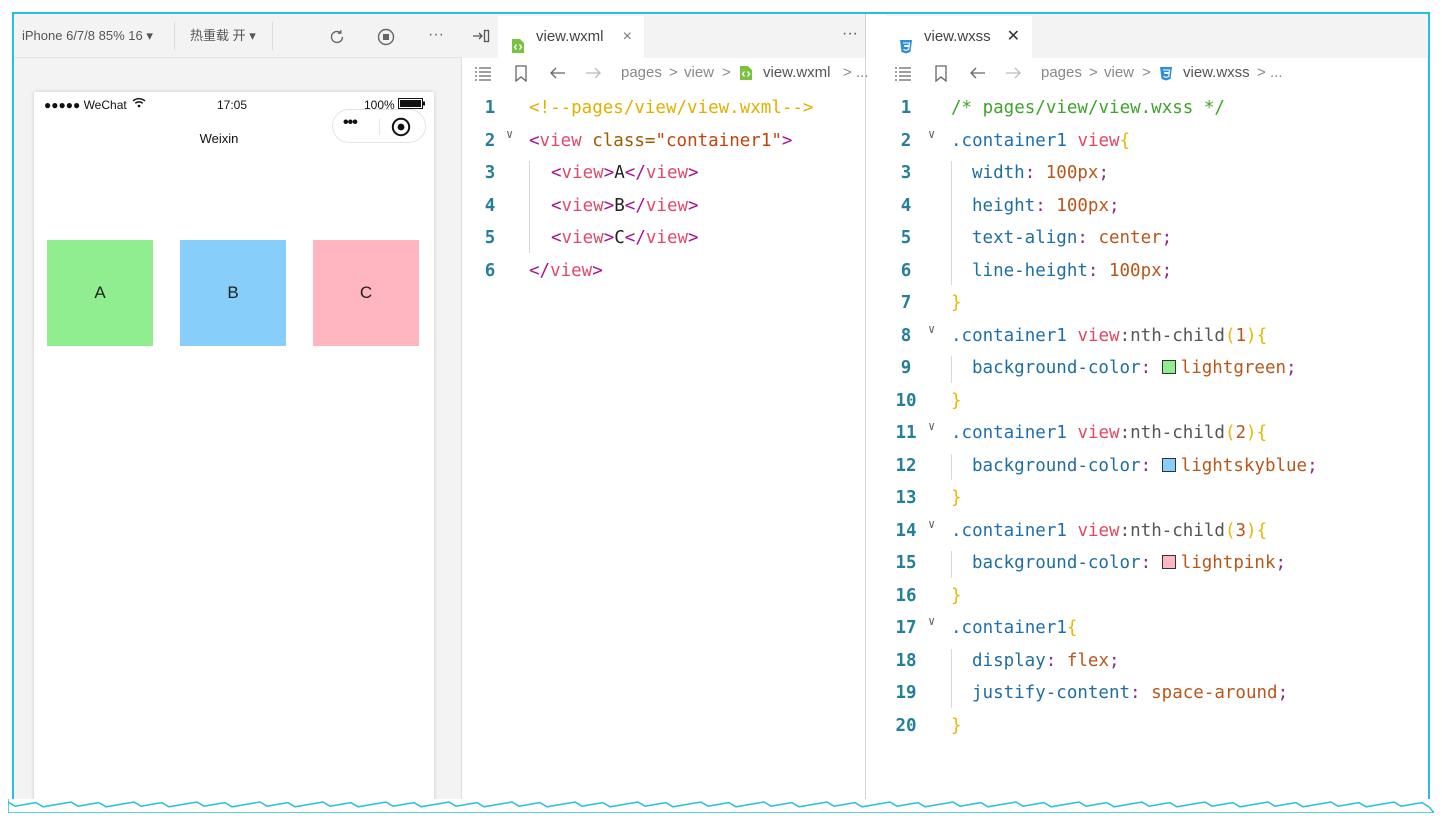 This screenshot has width=1442, height=827. Describe the element at coordinates (959, 37) in the screenshot. I see `tab-view-wxss: view.wxss ✕` at that location.